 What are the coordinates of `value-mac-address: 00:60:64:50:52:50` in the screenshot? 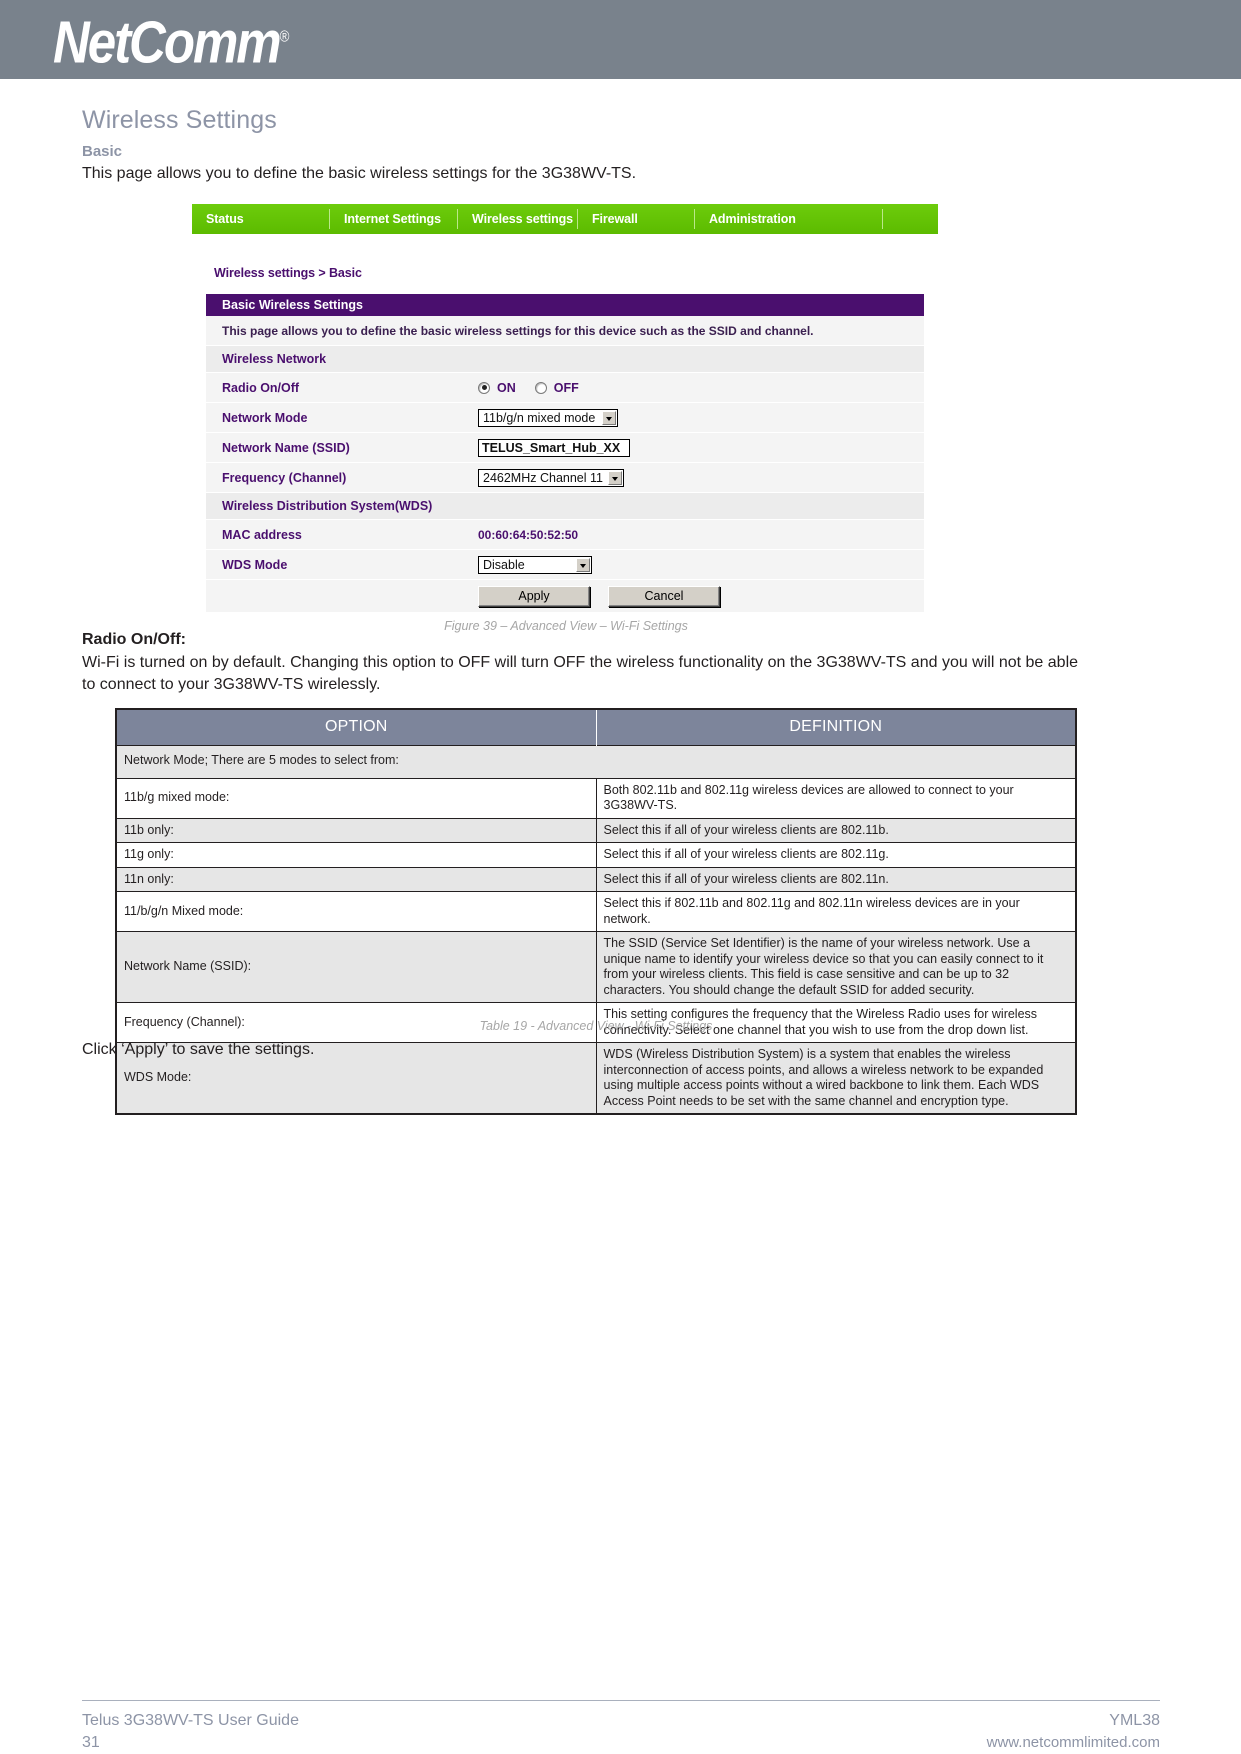 It's located at (701, 535).